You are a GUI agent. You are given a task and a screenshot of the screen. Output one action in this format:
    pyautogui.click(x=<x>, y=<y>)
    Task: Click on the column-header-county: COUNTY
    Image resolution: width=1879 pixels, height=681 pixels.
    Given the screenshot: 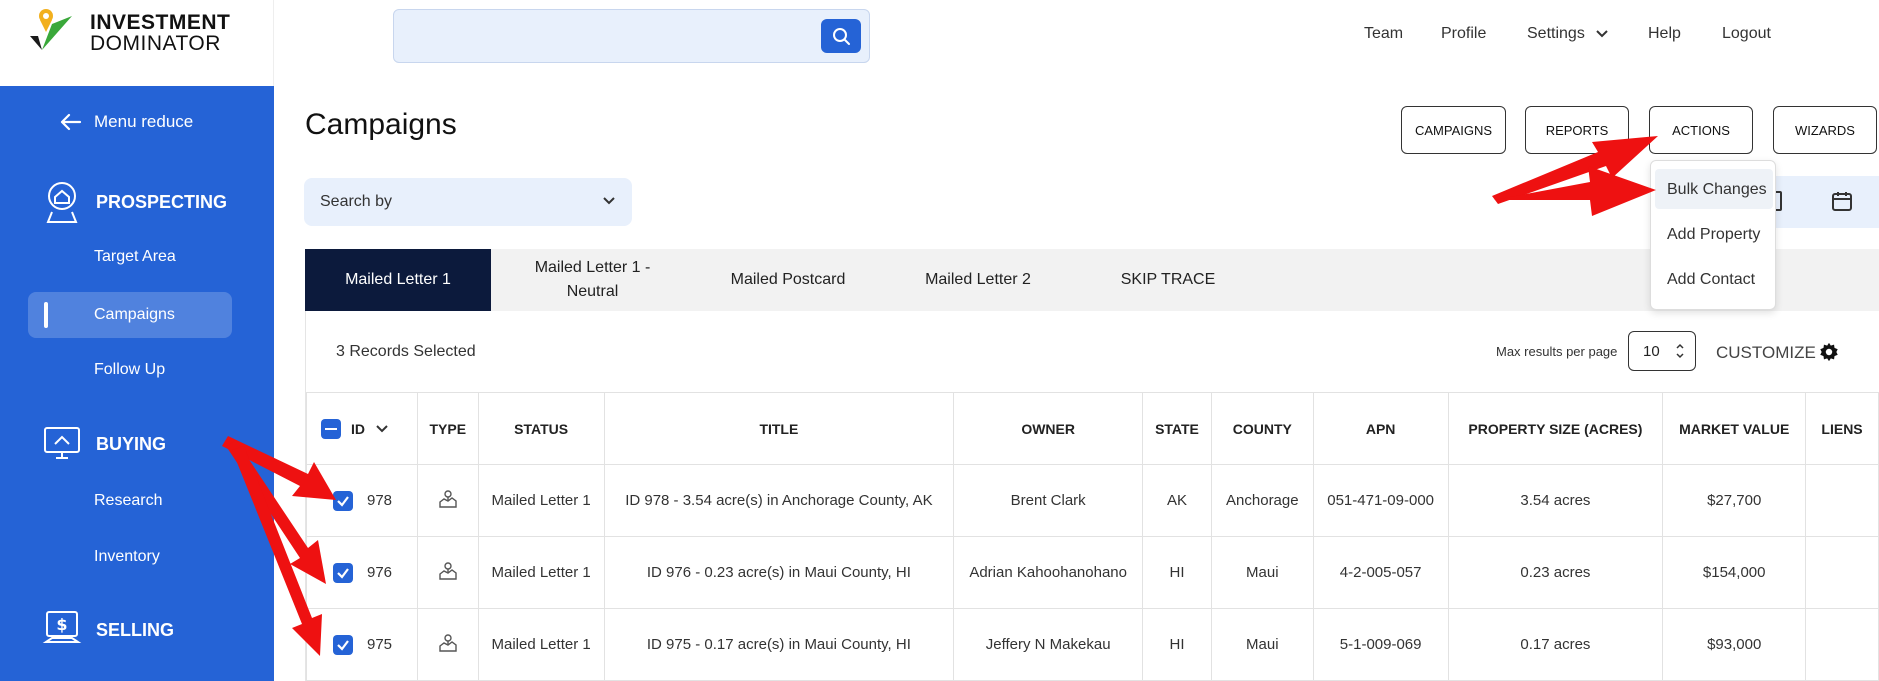 What is the action you would take?
    pyautogui.click(x=1262, y=428)
    